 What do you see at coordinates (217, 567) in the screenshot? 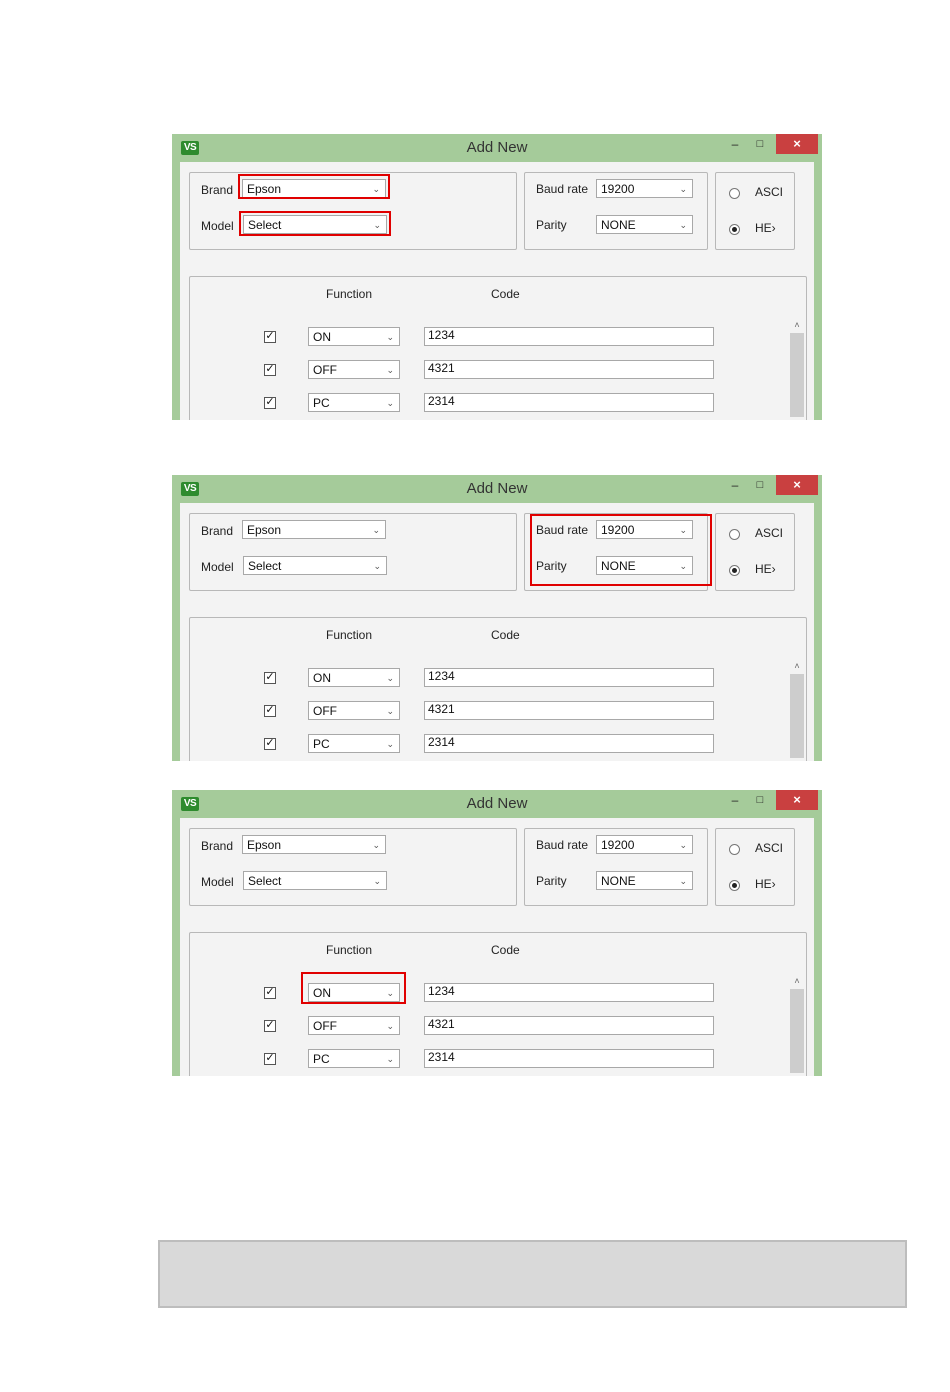
I see `model-label: Model` at bounding box center [217, 567].